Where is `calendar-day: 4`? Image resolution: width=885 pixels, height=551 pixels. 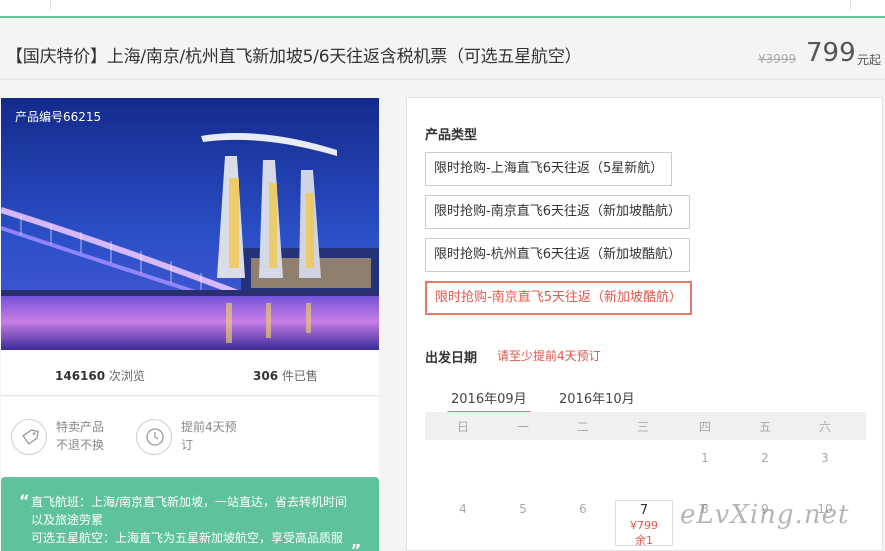
calendar-day: 4 is located at coordinates (463, 509).